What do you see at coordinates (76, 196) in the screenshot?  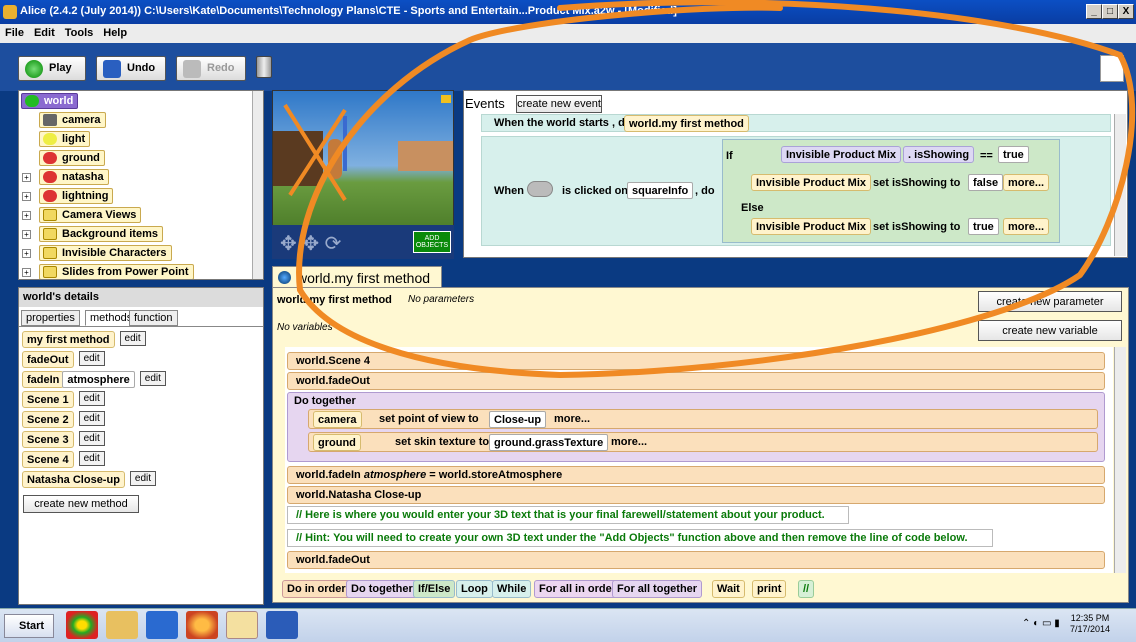 I see `tree-item-lightning: lightning` at bounding box center [76, 196].